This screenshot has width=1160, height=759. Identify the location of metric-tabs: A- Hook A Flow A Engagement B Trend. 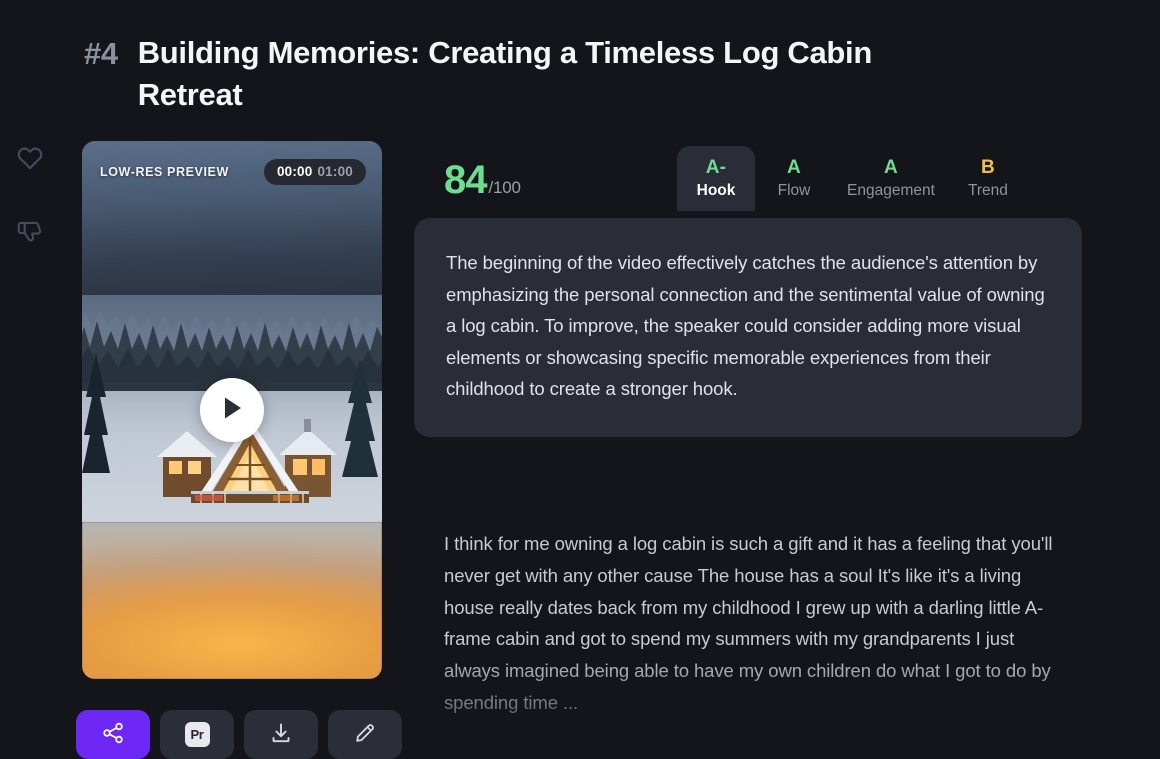
(852, 178).